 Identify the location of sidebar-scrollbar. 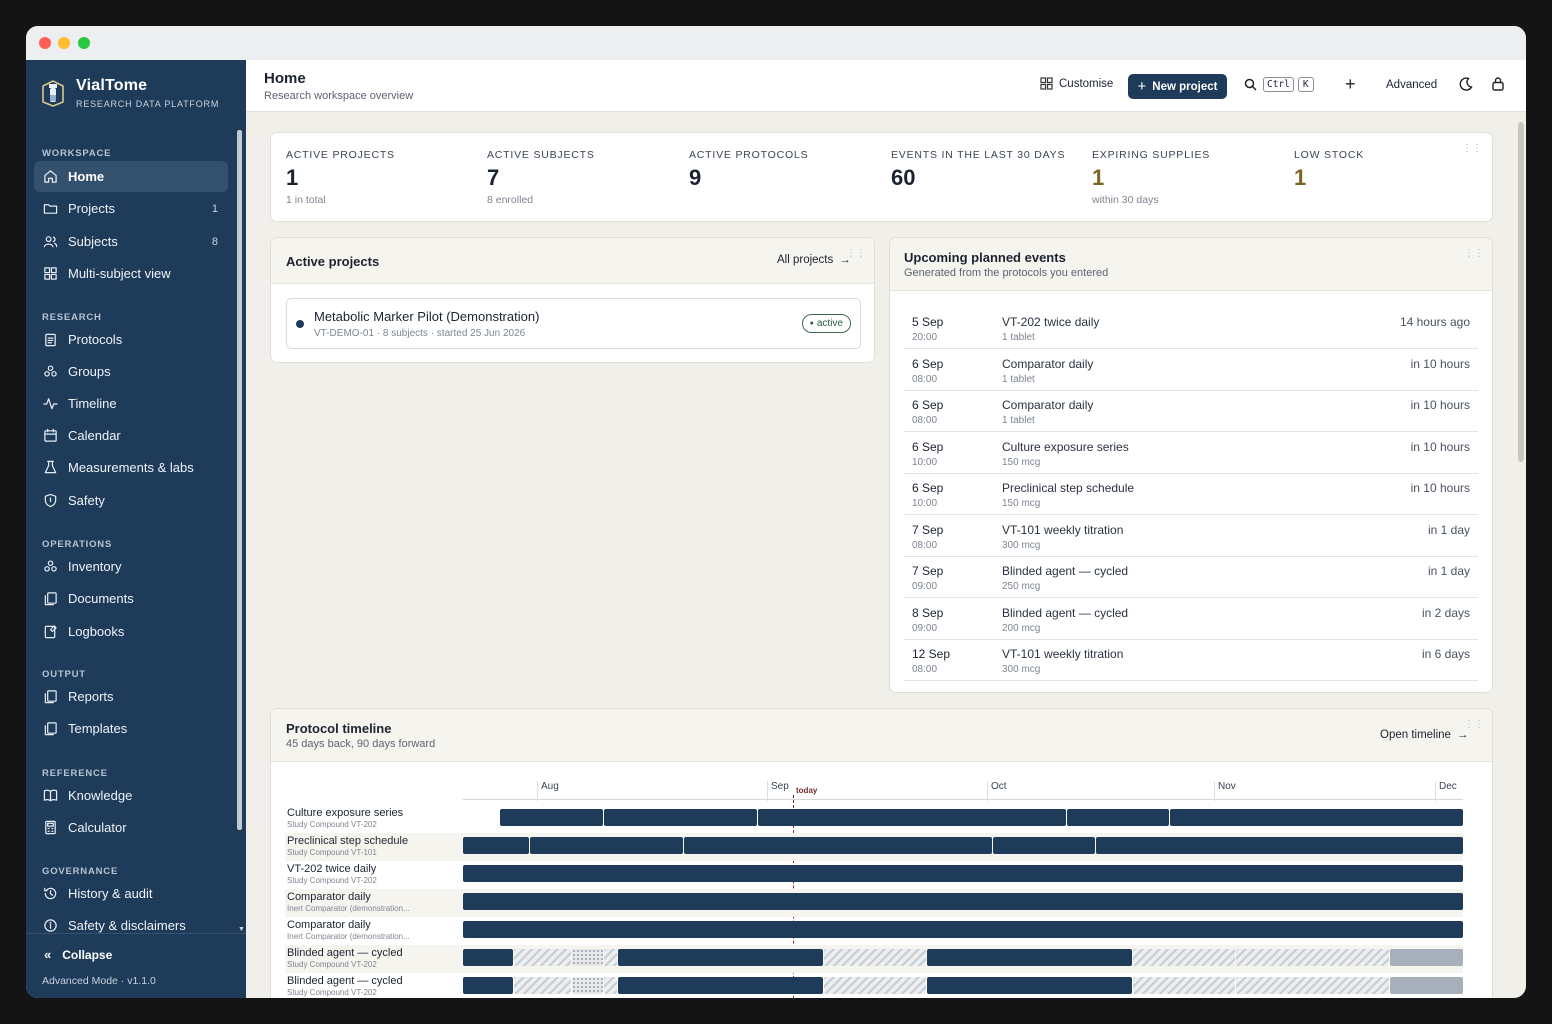
(239, 480).